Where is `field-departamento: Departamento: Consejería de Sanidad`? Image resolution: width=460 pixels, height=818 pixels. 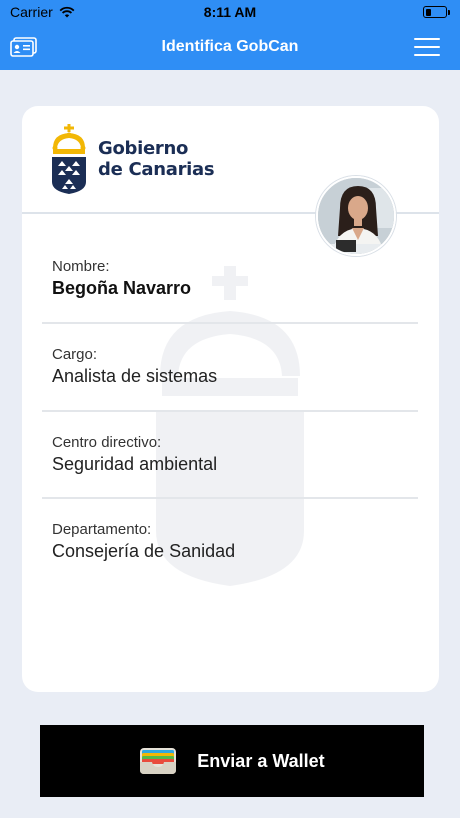
field-departamento: Departamento: Consejería de Sanidad is located at coordinates (222, 541).